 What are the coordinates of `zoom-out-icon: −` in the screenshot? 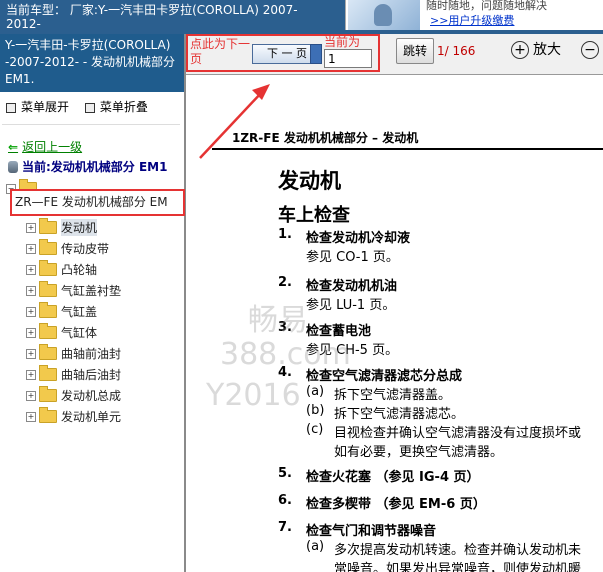 It's located at (590, 50).